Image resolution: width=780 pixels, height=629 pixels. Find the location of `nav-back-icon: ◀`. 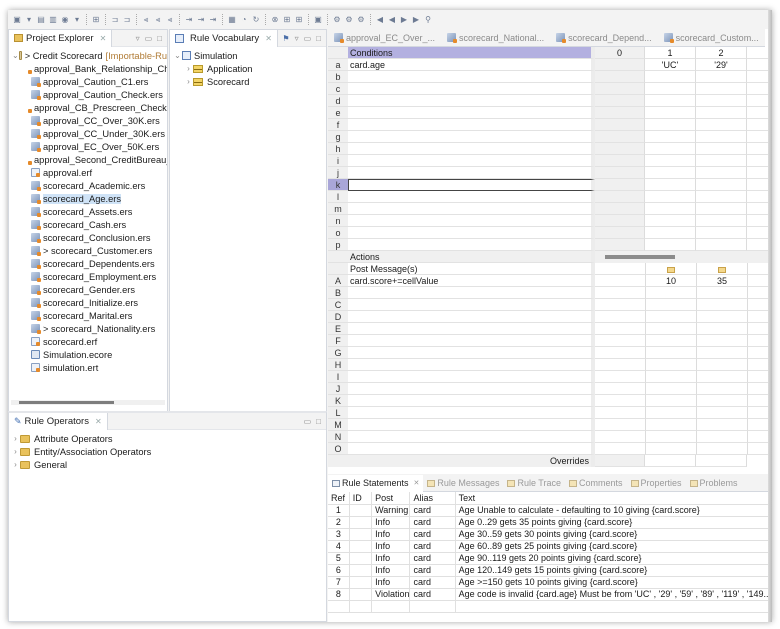

nav-back-icon: ◀ is located at coordinates (380, 20).